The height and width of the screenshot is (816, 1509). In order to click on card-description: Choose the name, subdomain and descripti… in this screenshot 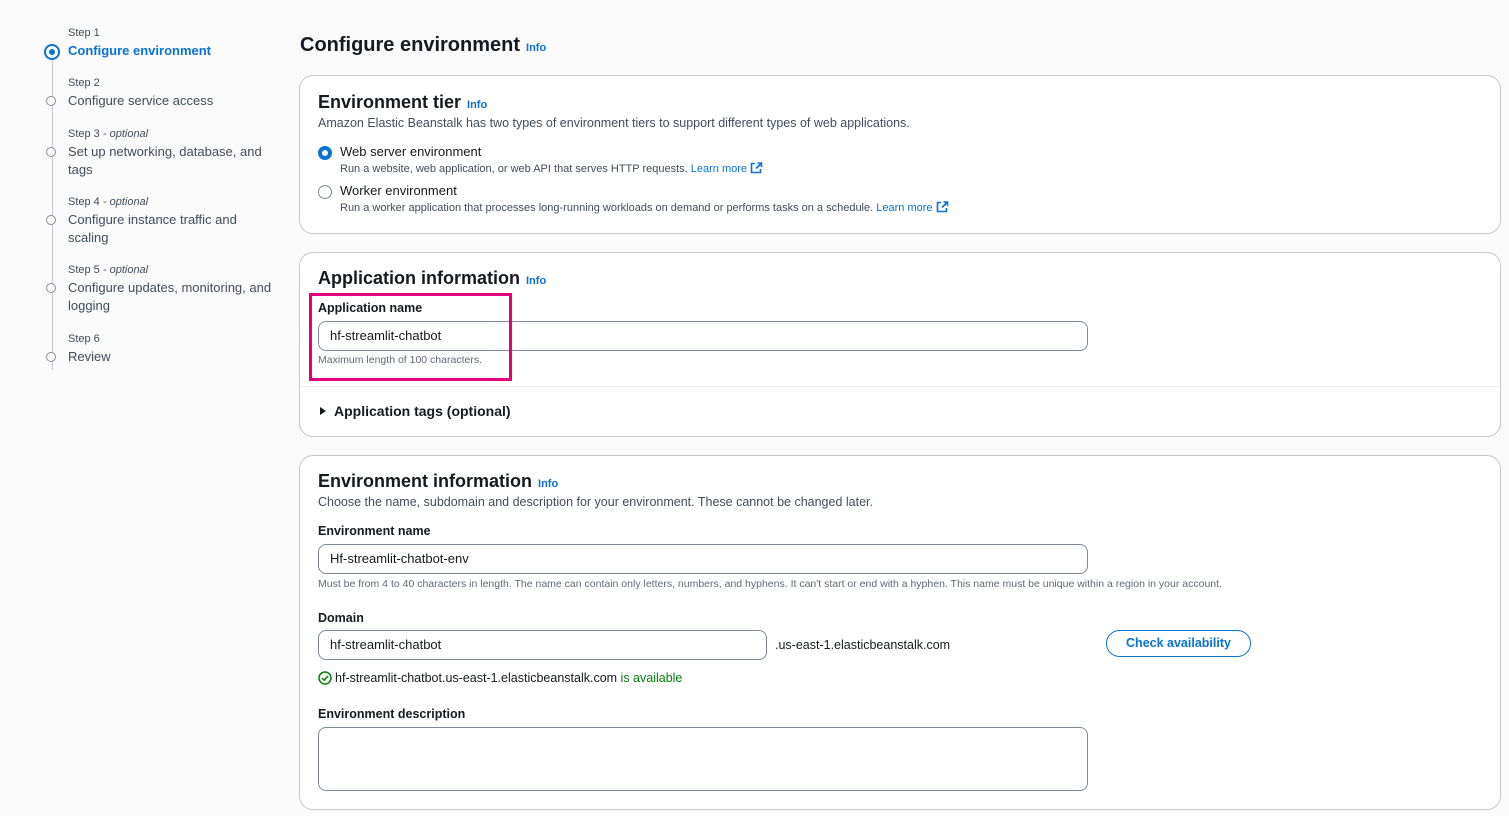, I will do `click(595, 502)`.